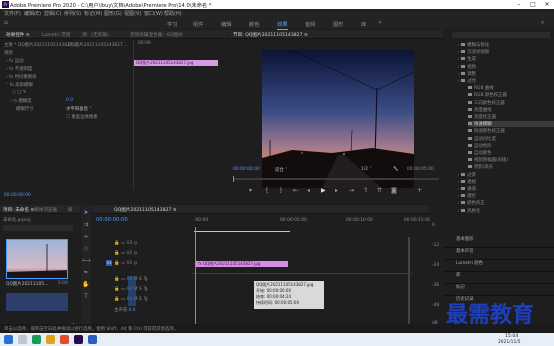 This screenshot has height=346, width=554. I want to click on effects-folder-after-0: › 过渡, so click(467, 175).